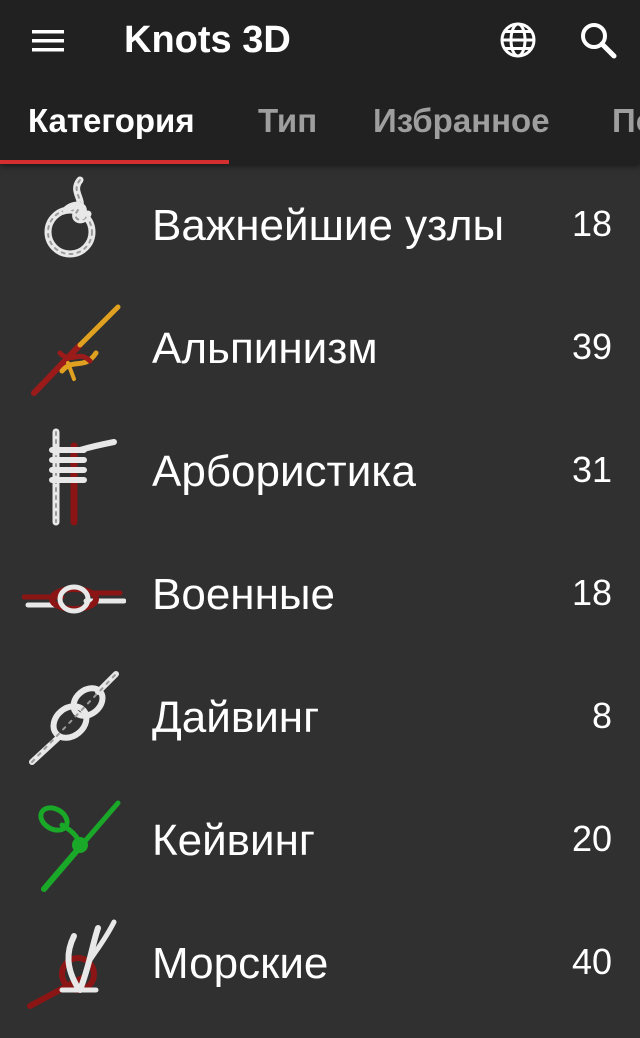 The width and height of the screenshot is (640, 1038). I want to click on list-item: Военные 18, so click(320, 594).